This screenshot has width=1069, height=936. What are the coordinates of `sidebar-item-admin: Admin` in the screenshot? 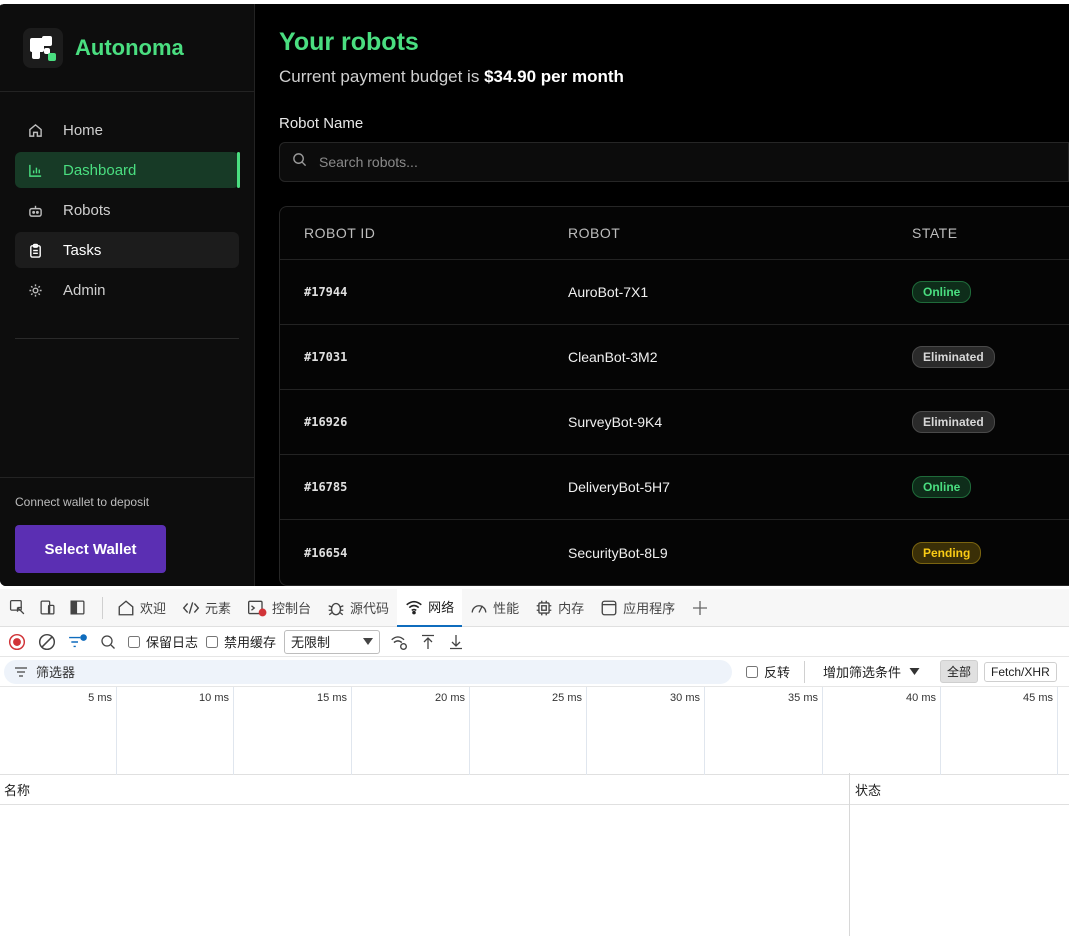 It's located at (127, 290).